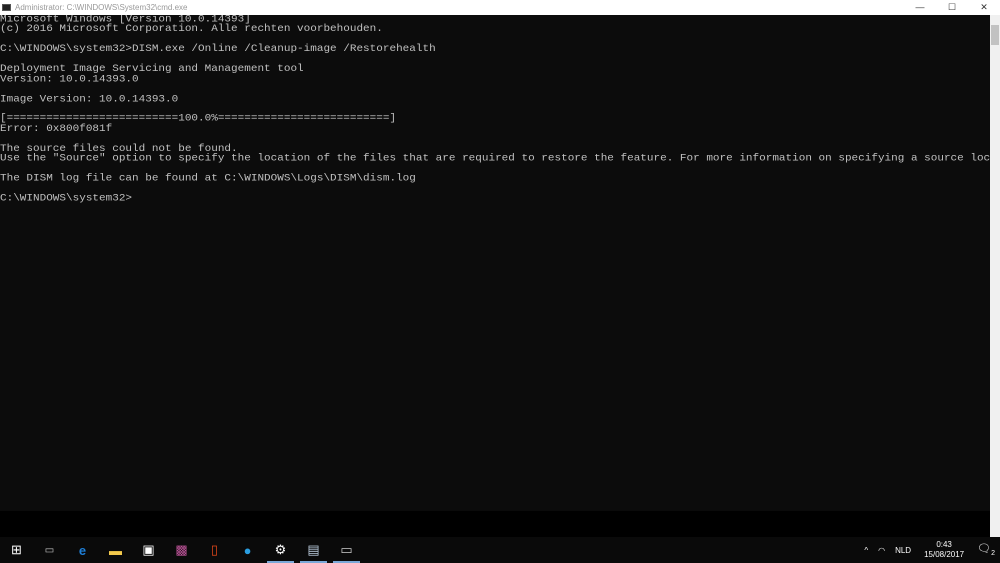 The height and width of the screenshot is (563, 1000). What do you see at coordinates (16, 550) in the screenshot?
I see `windows-start-icon: ⊞` at bounding box center [16, 550].